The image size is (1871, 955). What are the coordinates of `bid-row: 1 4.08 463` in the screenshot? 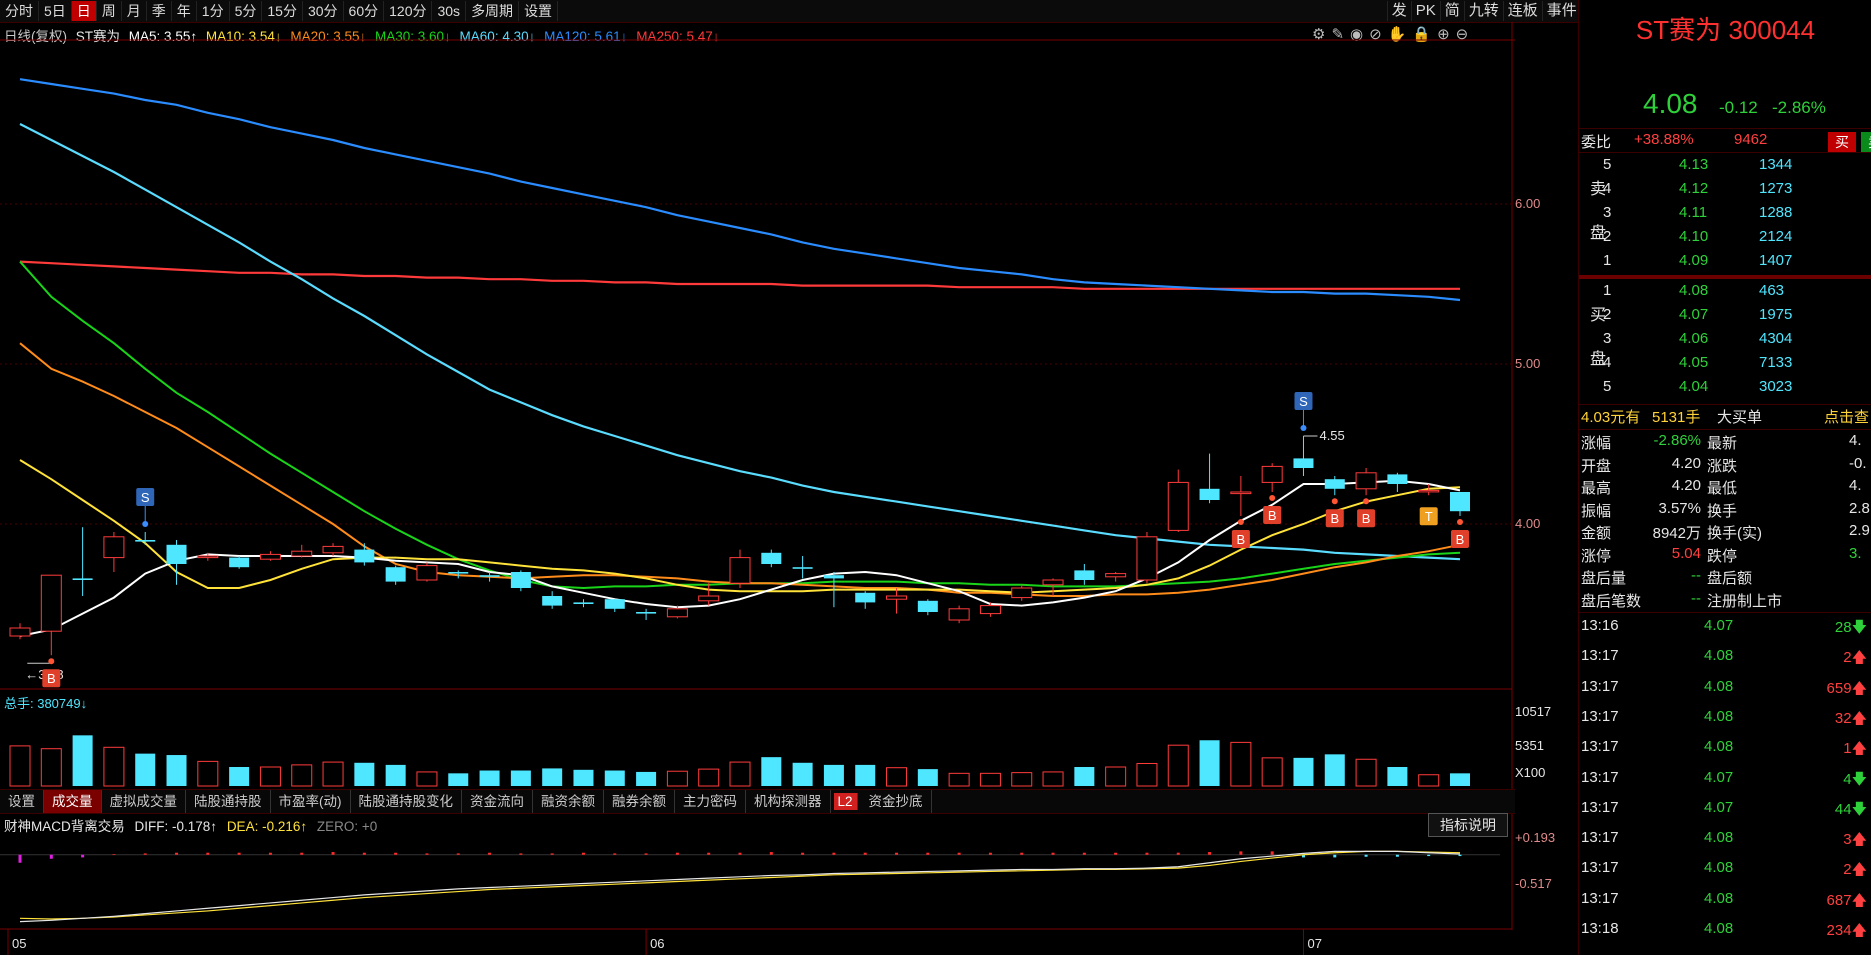 It's located at (1725, 293).